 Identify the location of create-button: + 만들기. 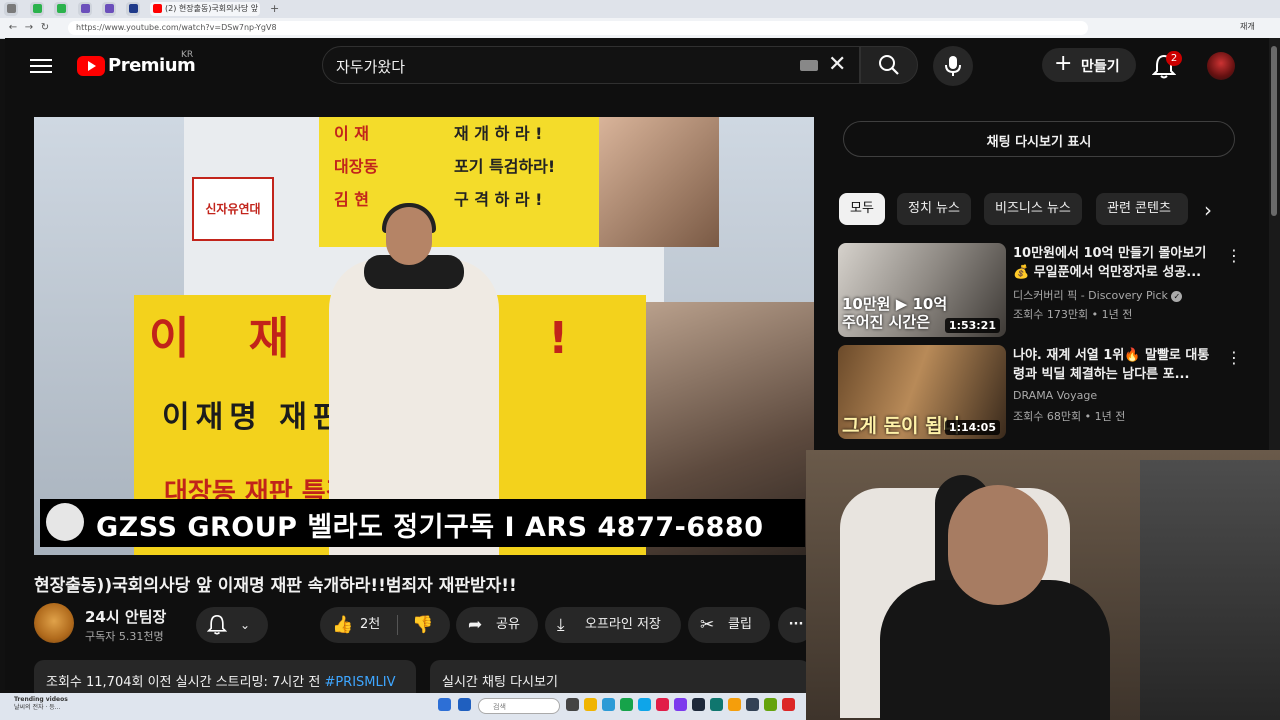
(1089, 65).